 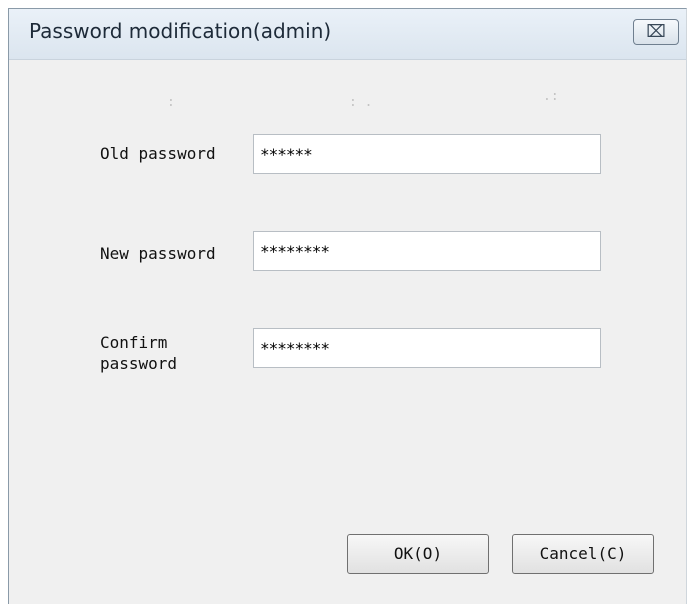 What do you see at coordinates (427, 251) in the screenshot?
I see `new-password-field` at bounding box center [427, 251].